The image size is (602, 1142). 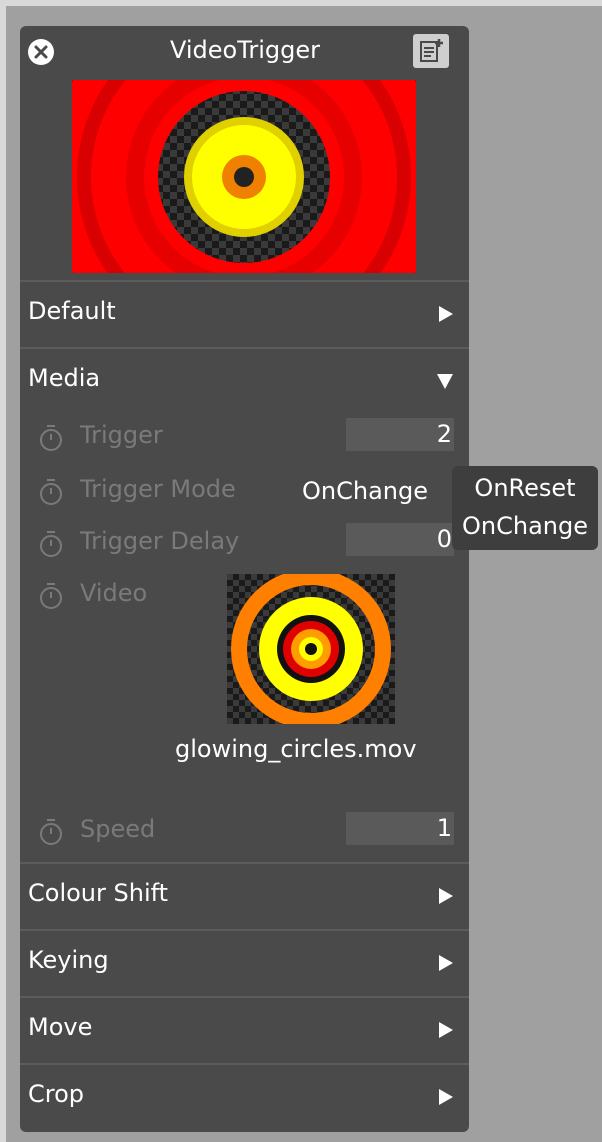 What do you see at coordinates (160, 541) in the screenshot?
I see `param-label: Trigger Delay` at bounding box center [160, 541].